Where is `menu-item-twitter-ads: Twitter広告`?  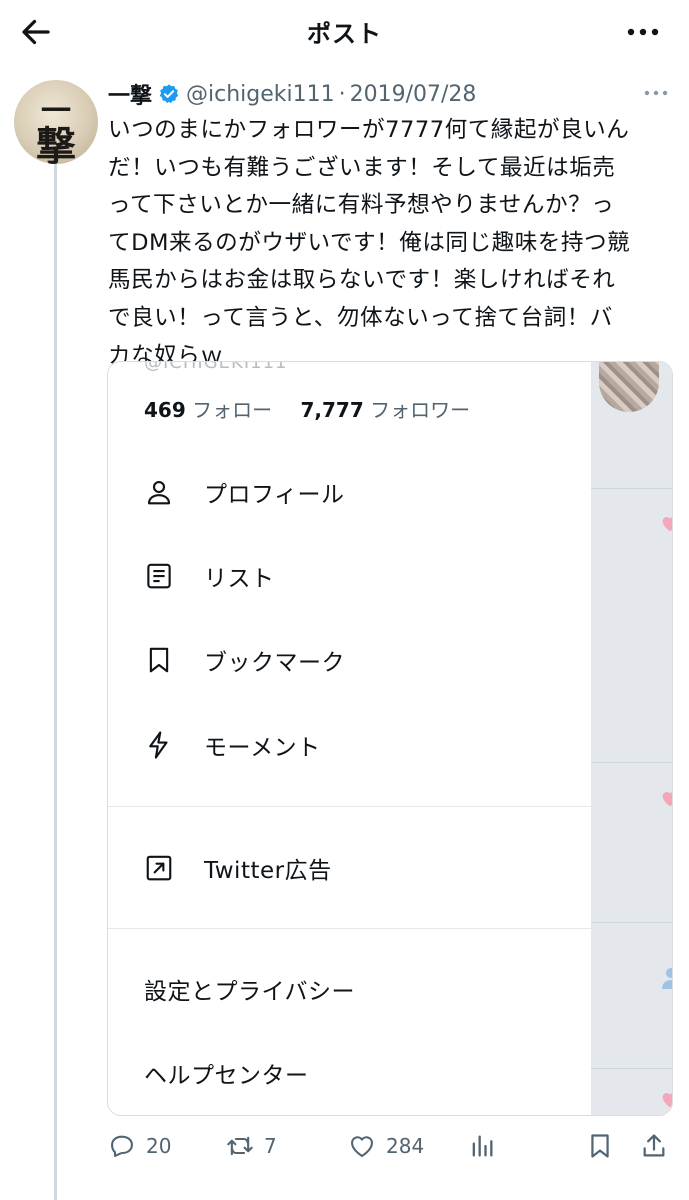 menu-item-twitter-ads: Twitter広告 is located at coordinates (238, 868).